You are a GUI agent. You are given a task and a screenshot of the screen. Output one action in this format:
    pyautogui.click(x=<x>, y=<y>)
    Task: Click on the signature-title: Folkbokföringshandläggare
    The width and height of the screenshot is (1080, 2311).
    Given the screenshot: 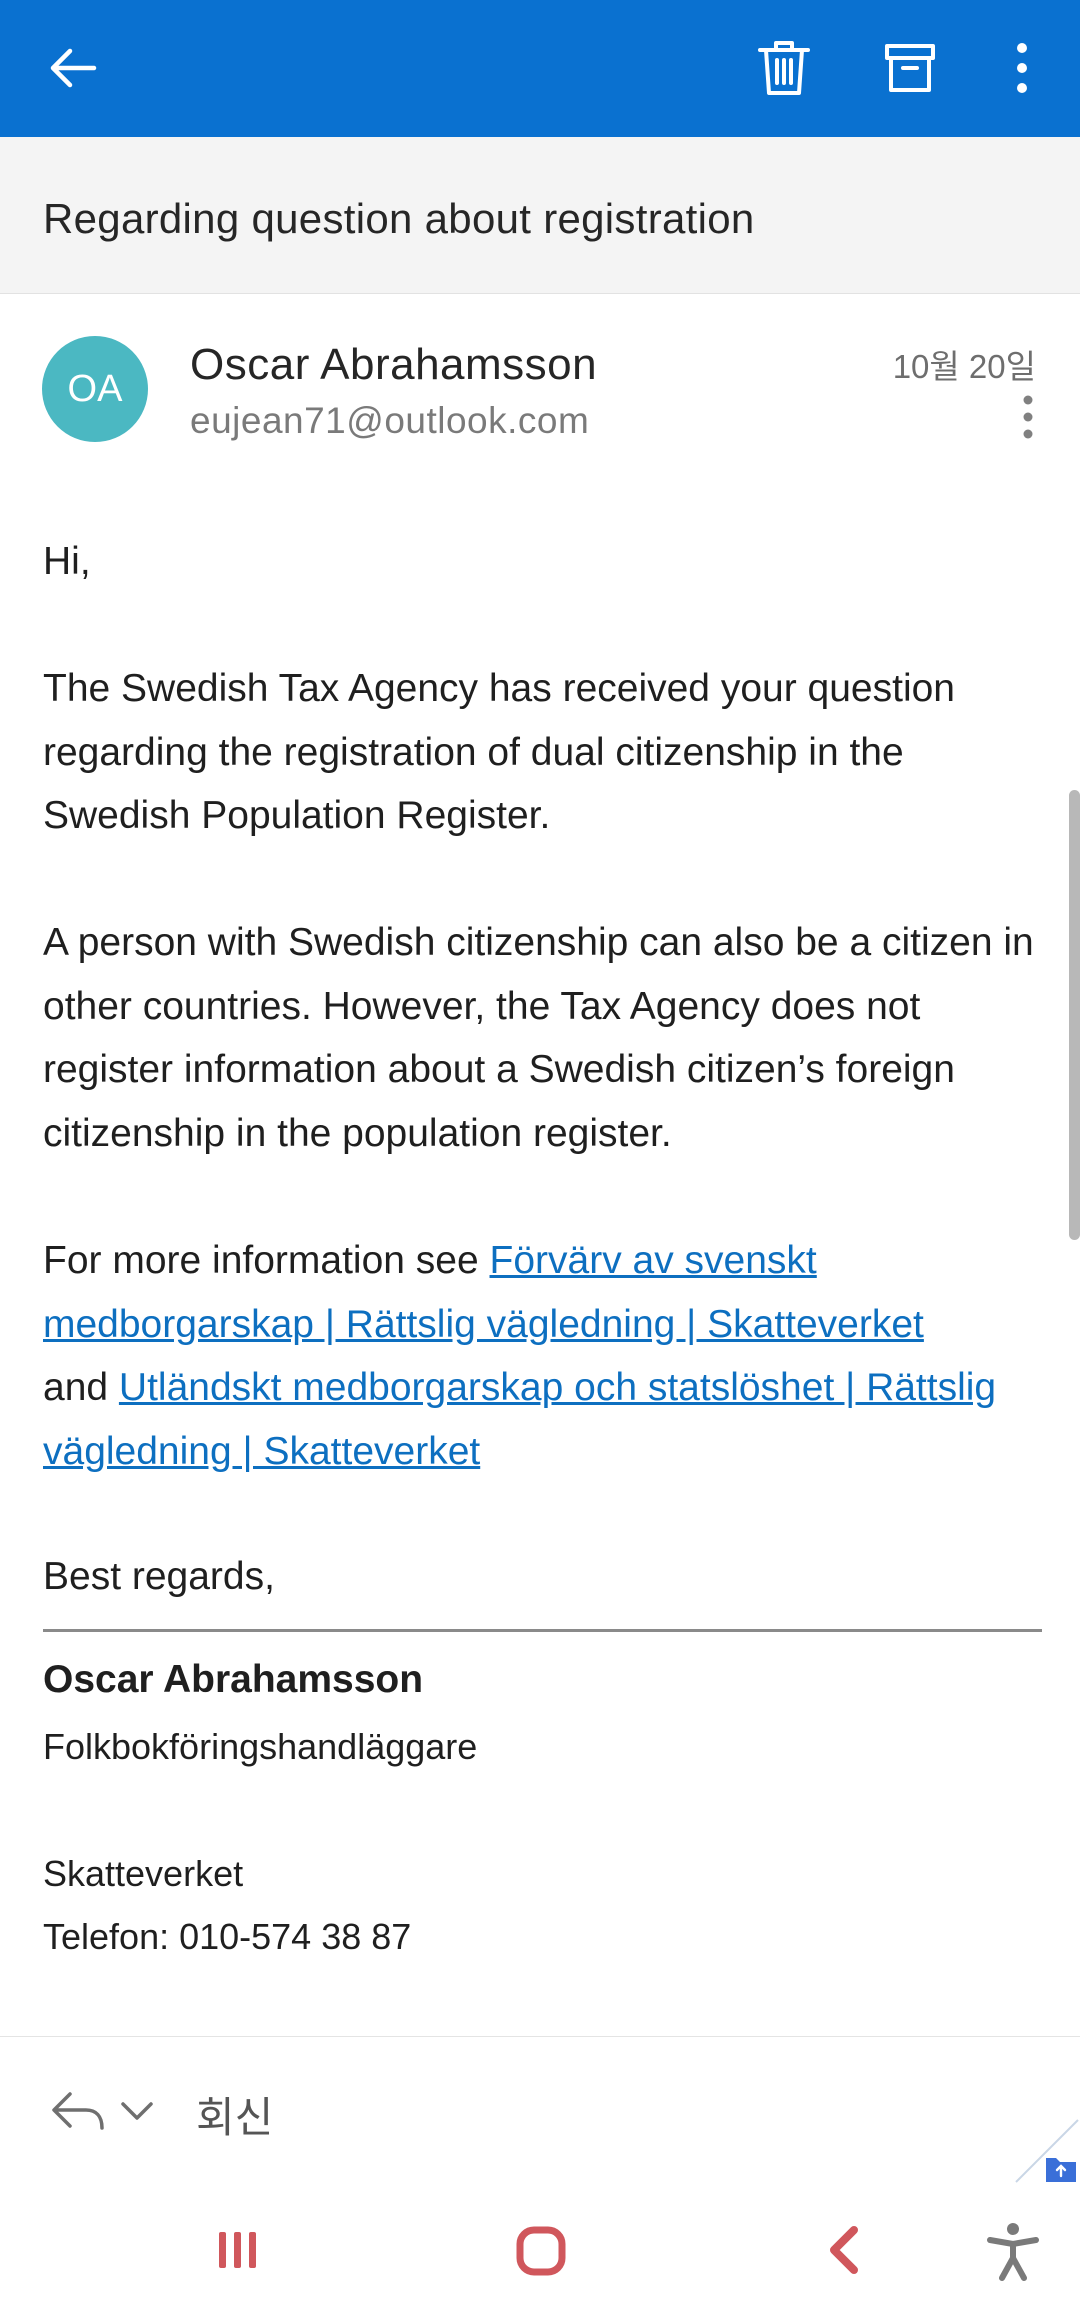 What is the action you would take?
    pyautogui.click(x=260, y=1746)
    